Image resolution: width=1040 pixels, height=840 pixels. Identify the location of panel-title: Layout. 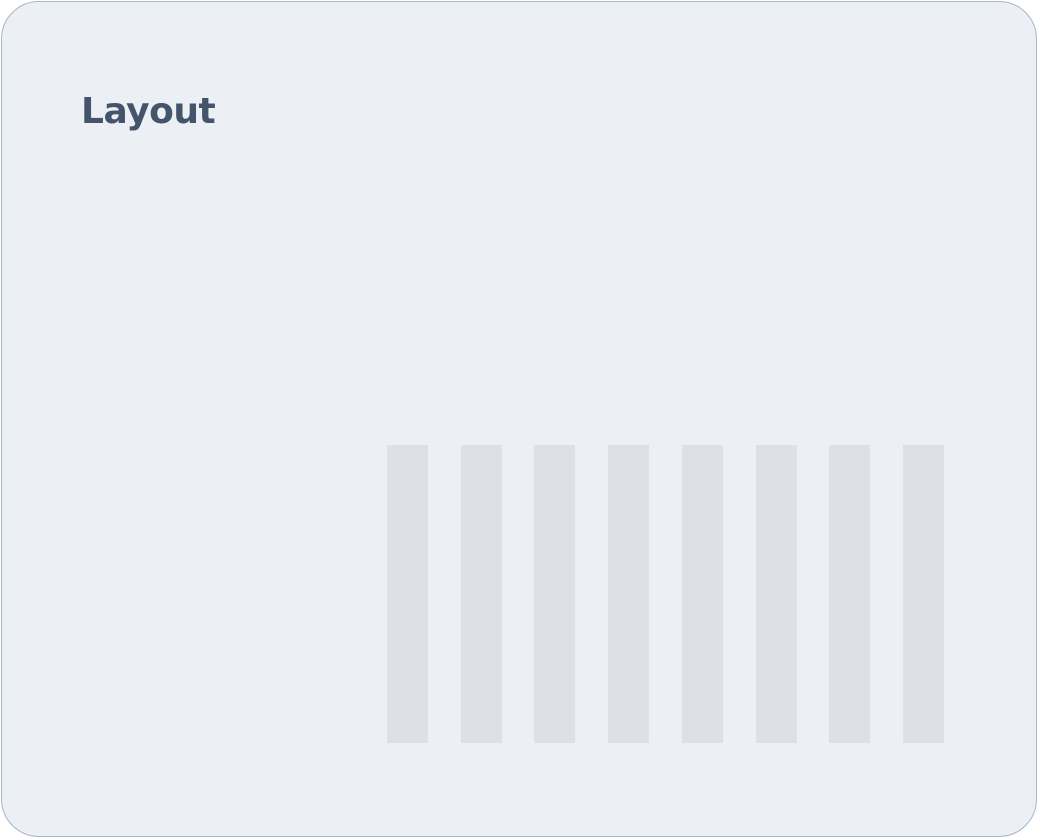
(148, 111).